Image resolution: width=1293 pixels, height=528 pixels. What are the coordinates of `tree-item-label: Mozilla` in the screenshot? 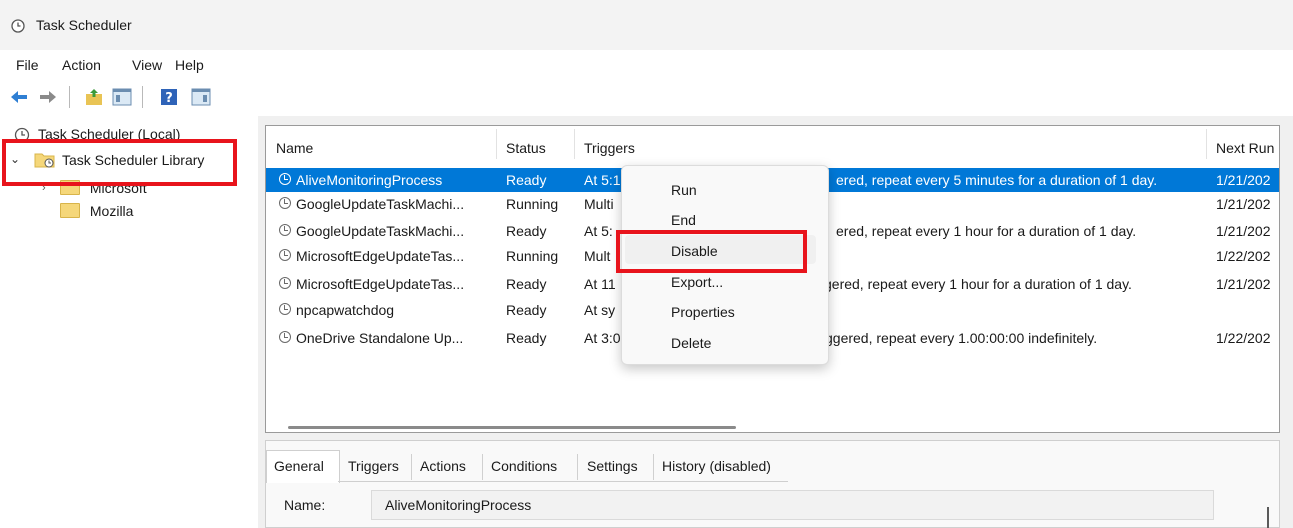 It's located at (111, 211).